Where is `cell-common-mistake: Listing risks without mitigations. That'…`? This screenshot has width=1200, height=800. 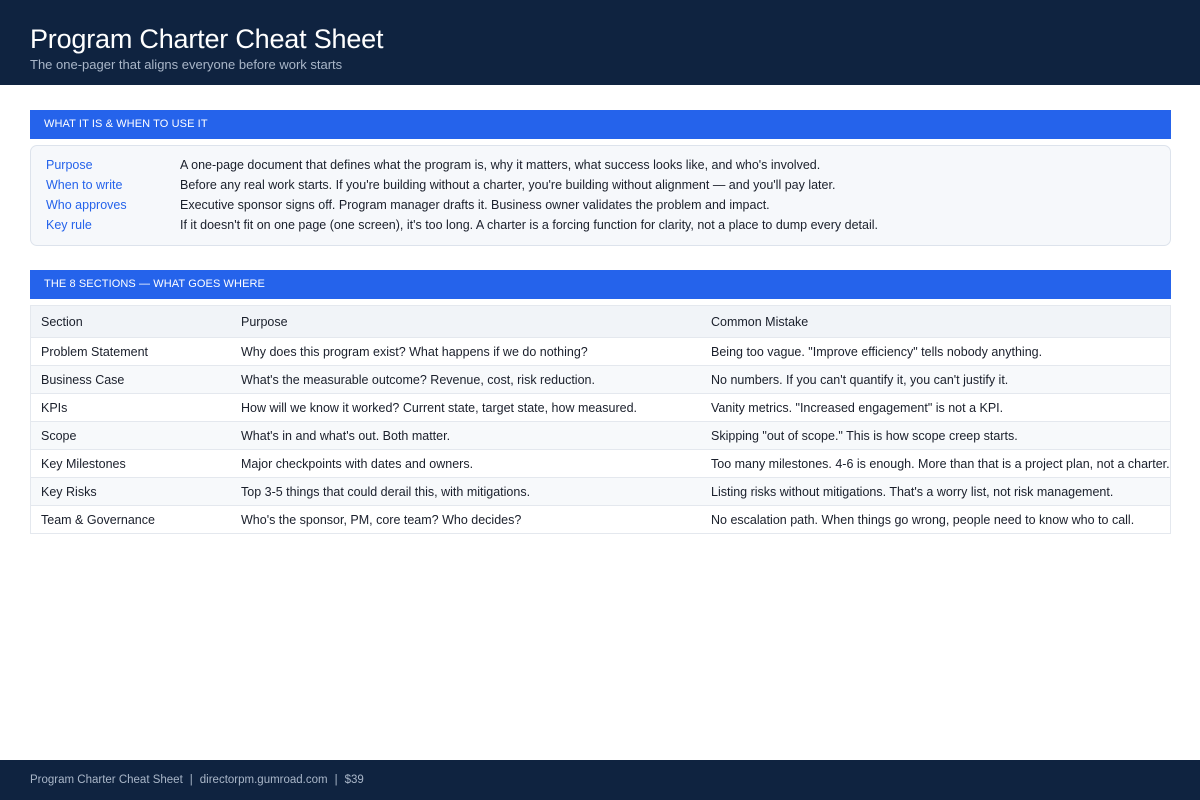 cell-common-mistake: Listing risks without mitigations. That'… is located at coordinates (912, 492).